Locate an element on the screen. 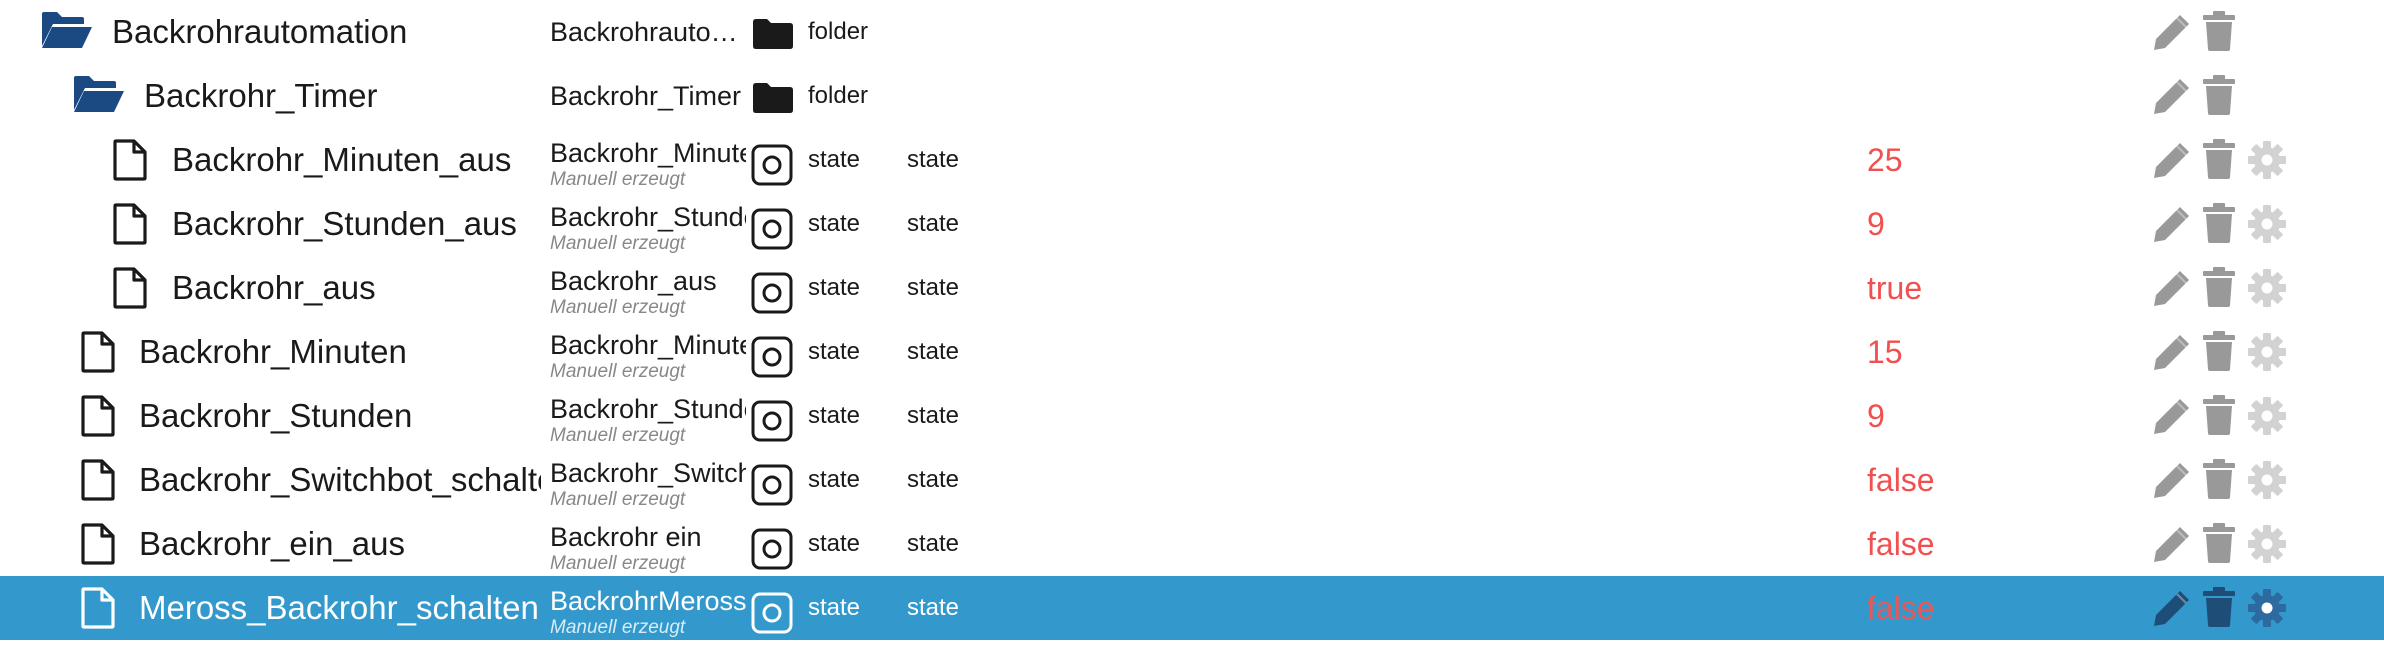 The height and width of the screenshot is (652, 2384). object-id: Backrohr_Minuten is located at coordinates (273, 351).